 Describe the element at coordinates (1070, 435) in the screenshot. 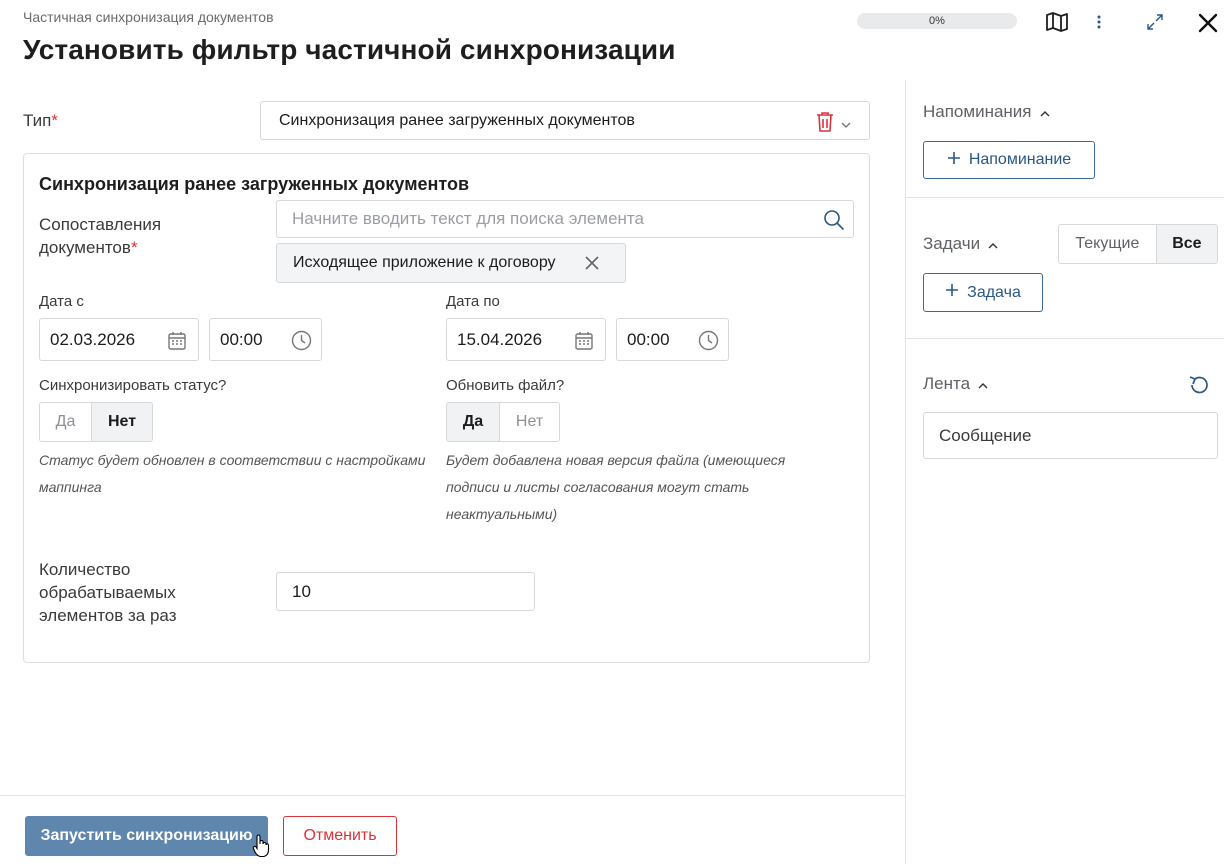

I see `message-input: Сообщение` at that location.